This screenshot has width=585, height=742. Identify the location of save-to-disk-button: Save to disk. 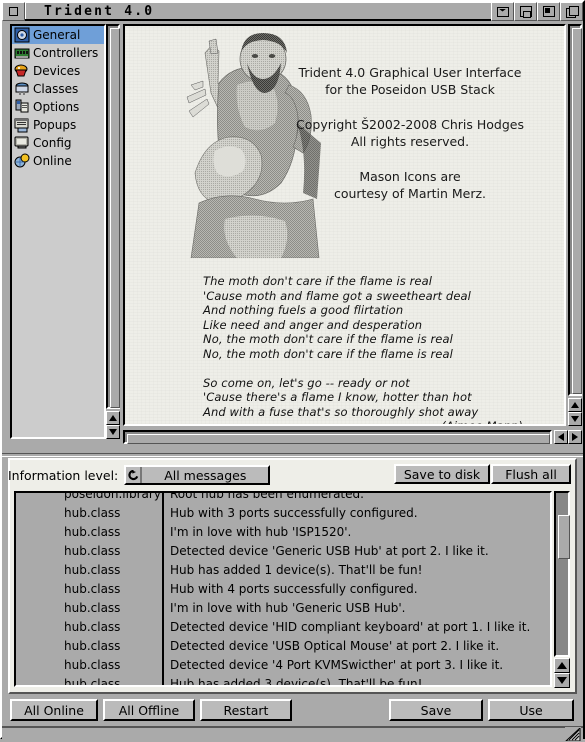
(442, 474).